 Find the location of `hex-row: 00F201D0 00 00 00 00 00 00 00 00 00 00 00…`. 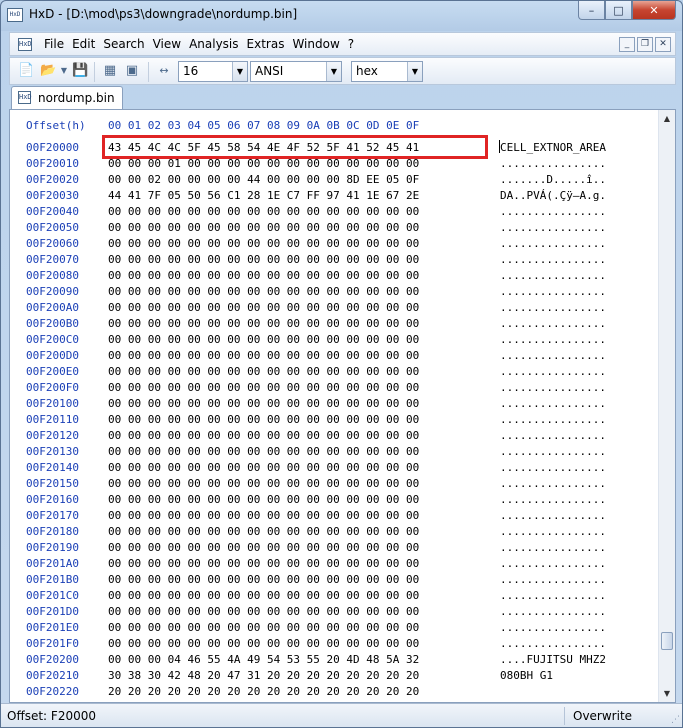

hex-row: 00F201D0 00 00 00 00 00 00 00 00 00 00 00… is located at coordinates (334, 613).